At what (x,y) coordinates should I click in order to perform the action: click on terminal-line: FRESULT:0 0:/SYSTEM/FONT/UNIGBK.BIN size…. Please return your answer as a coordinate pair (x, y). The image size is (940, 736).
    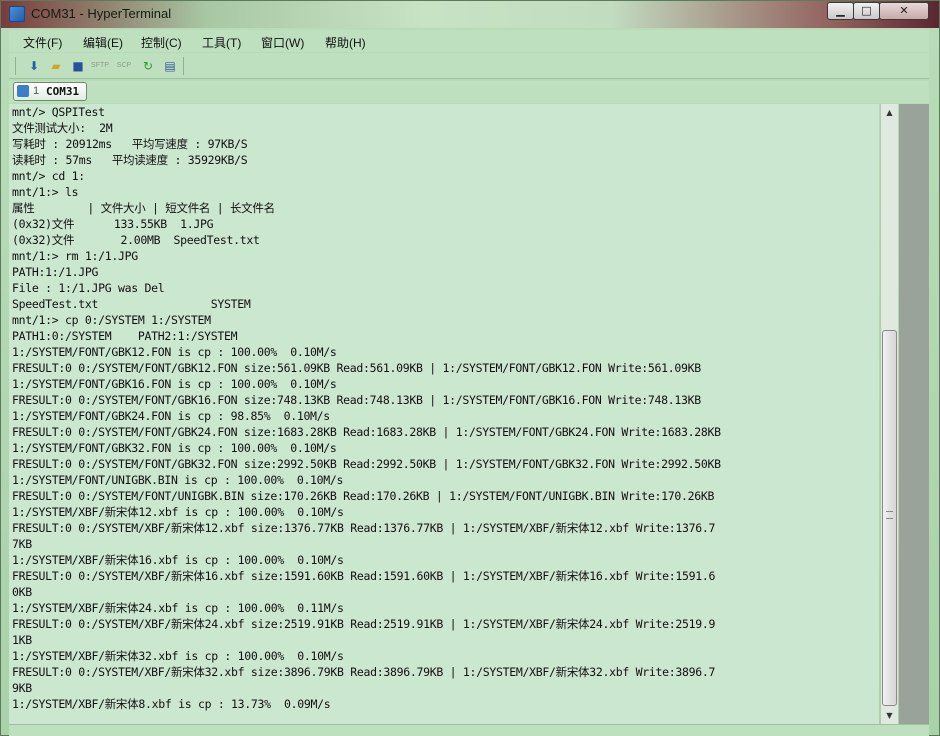
    Looking at the image, I should click on (363, 496).